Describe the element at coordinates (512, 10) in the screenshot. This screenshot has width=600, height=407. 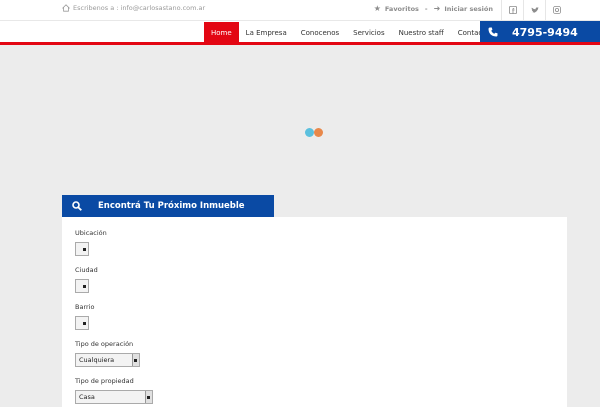
I see `facebook-icon` at that location.